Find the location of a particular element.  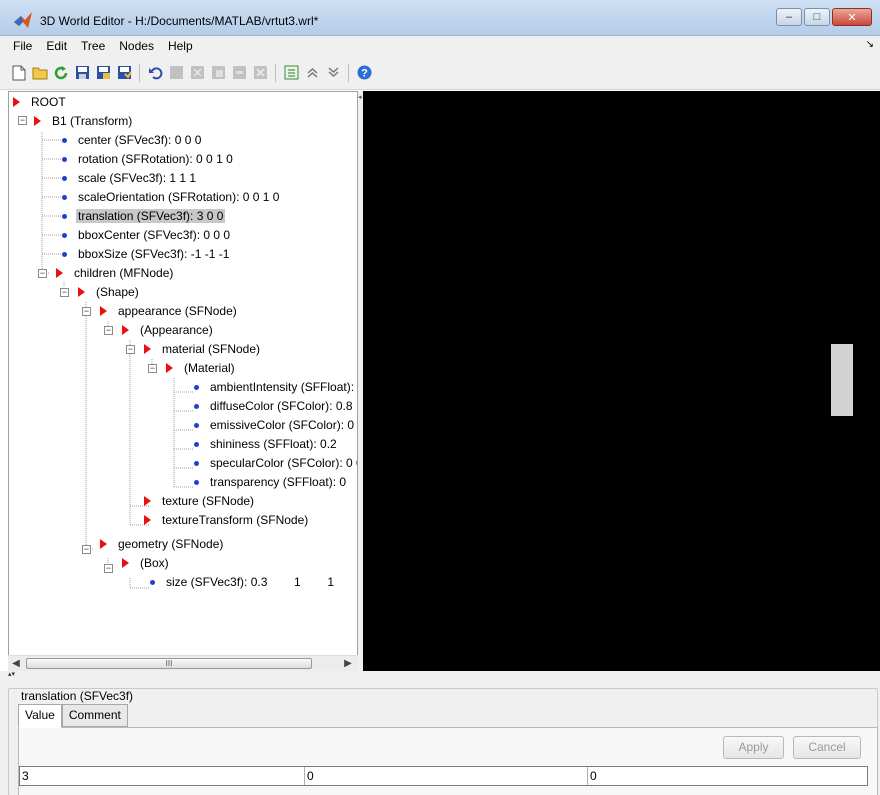

tab-comment: Comment is located at coordinates (94, 715).